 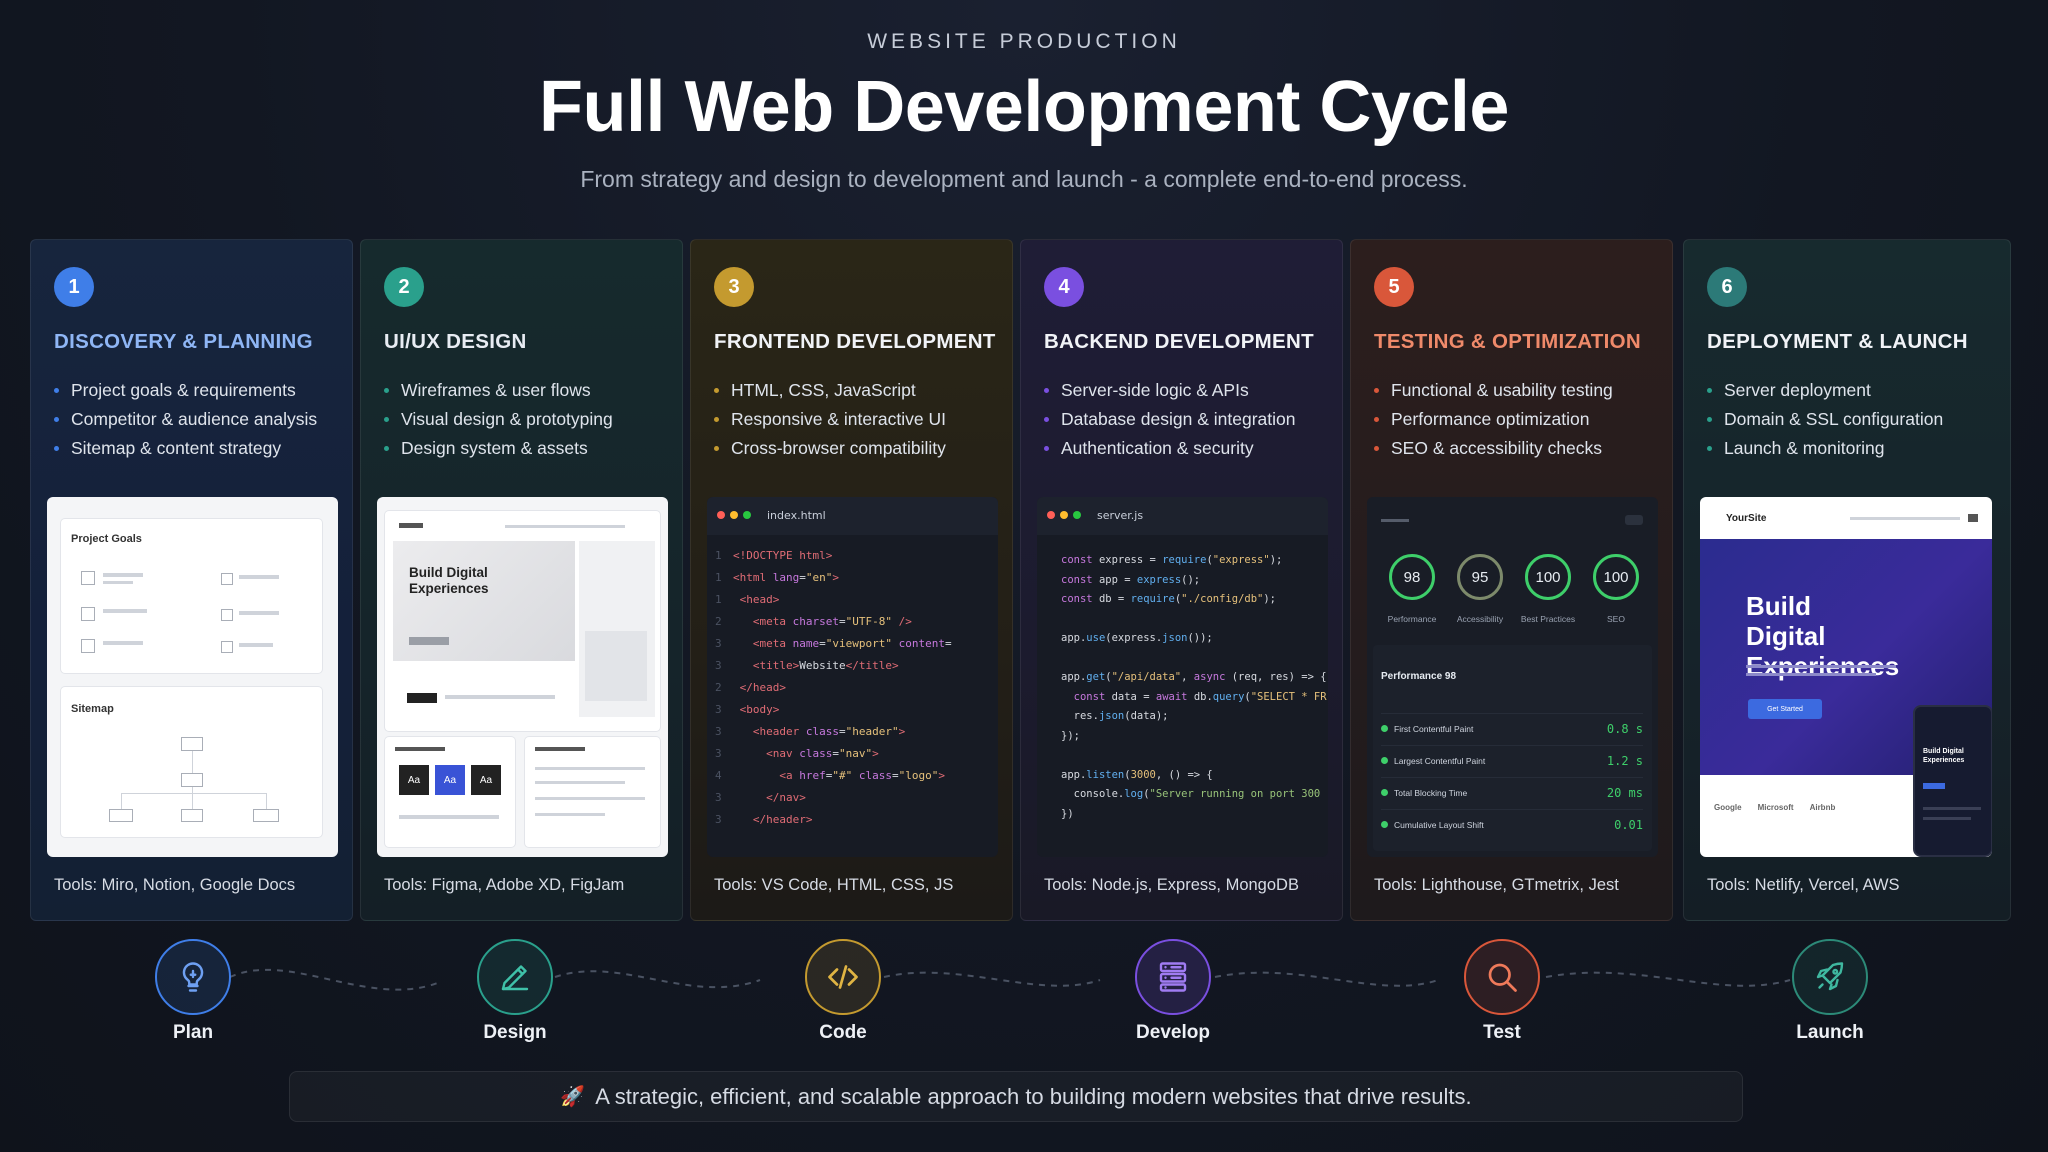 I want to click on bullet-item: Server deployment, so click(x=1825, y=390).